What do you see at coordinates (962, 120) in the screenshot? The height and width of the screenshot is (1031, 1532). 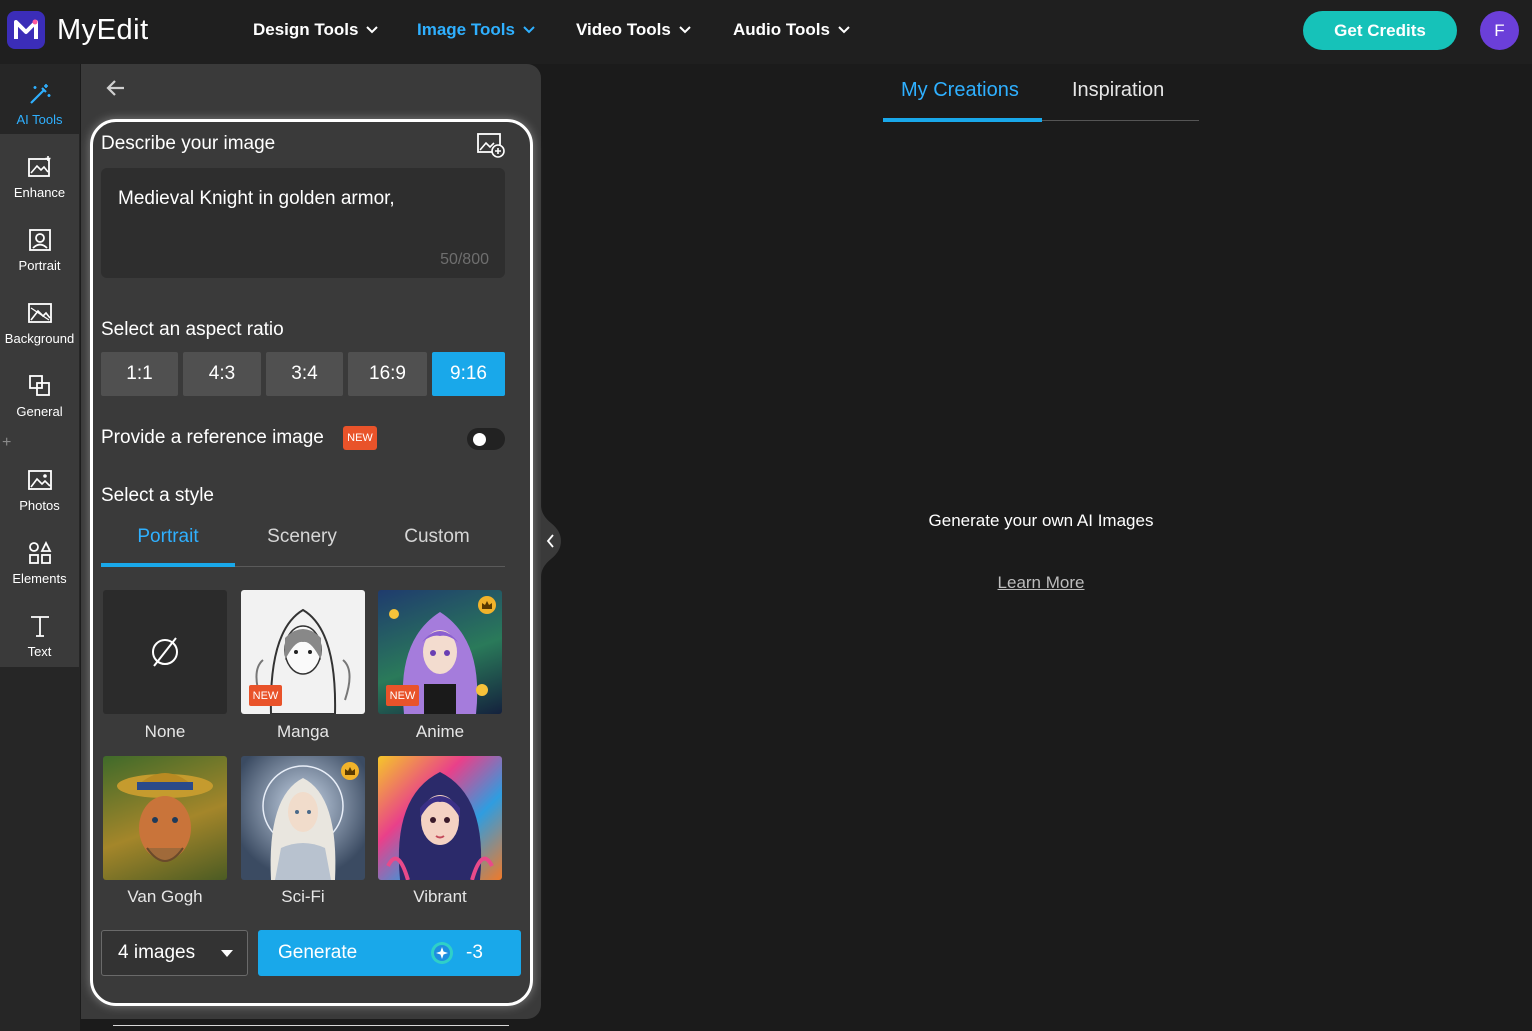 I see `main-tab-active-indicator` at bounding box center [962, 120].